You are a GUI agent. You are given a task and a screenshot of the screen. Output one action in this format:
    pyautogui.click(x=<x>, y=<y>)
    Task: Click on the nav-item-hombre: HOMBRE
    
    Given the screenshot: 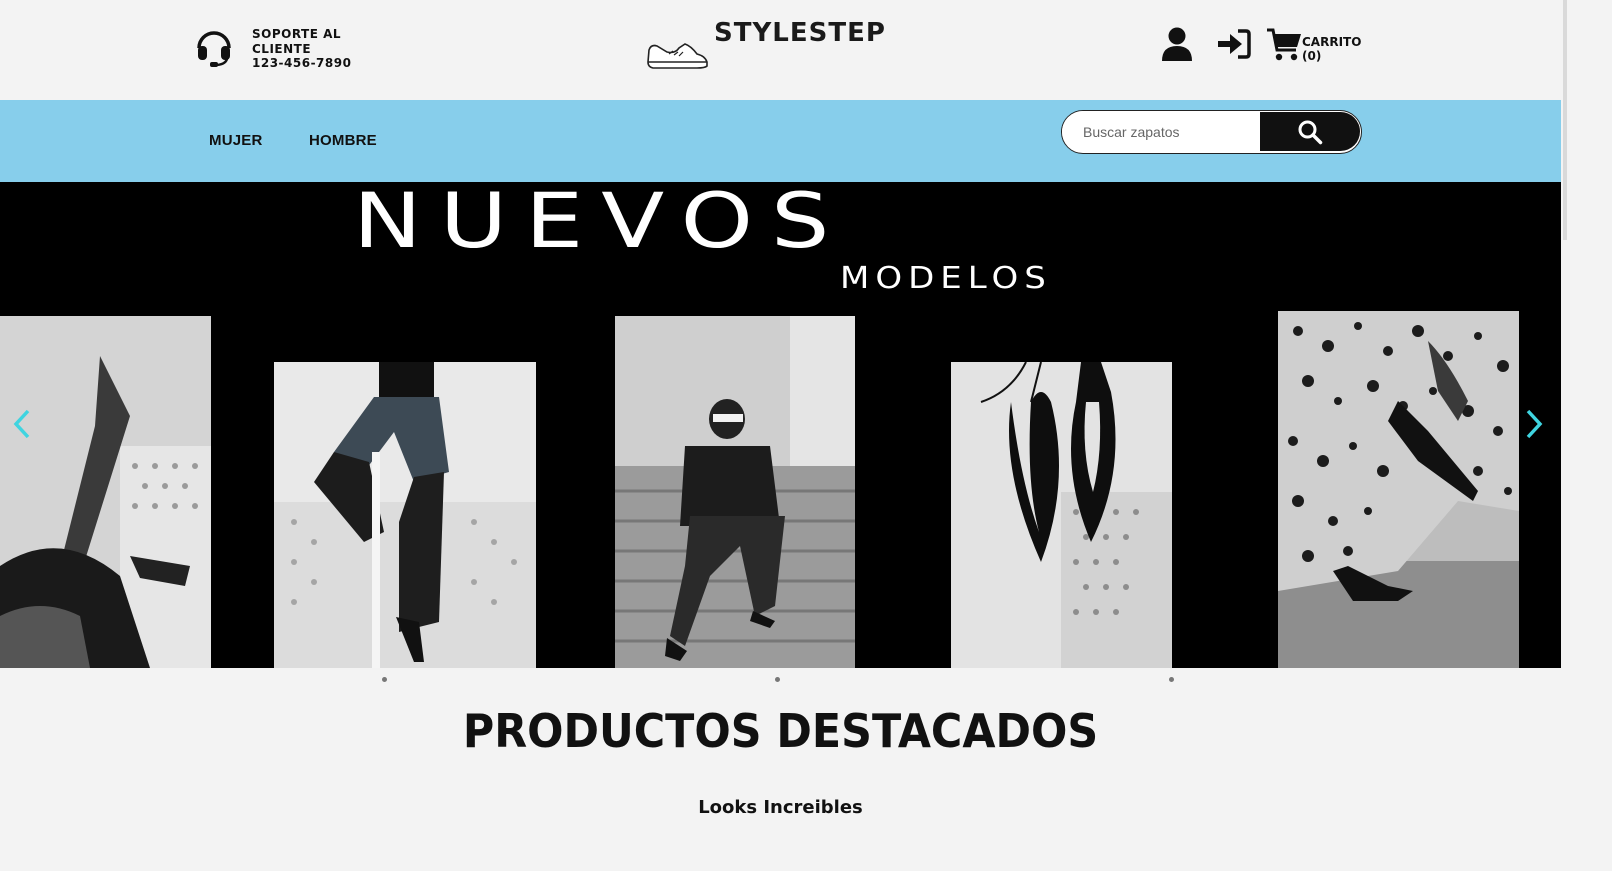 What is the action you would take?
    pyautogui.click(x=343, y=140)
    